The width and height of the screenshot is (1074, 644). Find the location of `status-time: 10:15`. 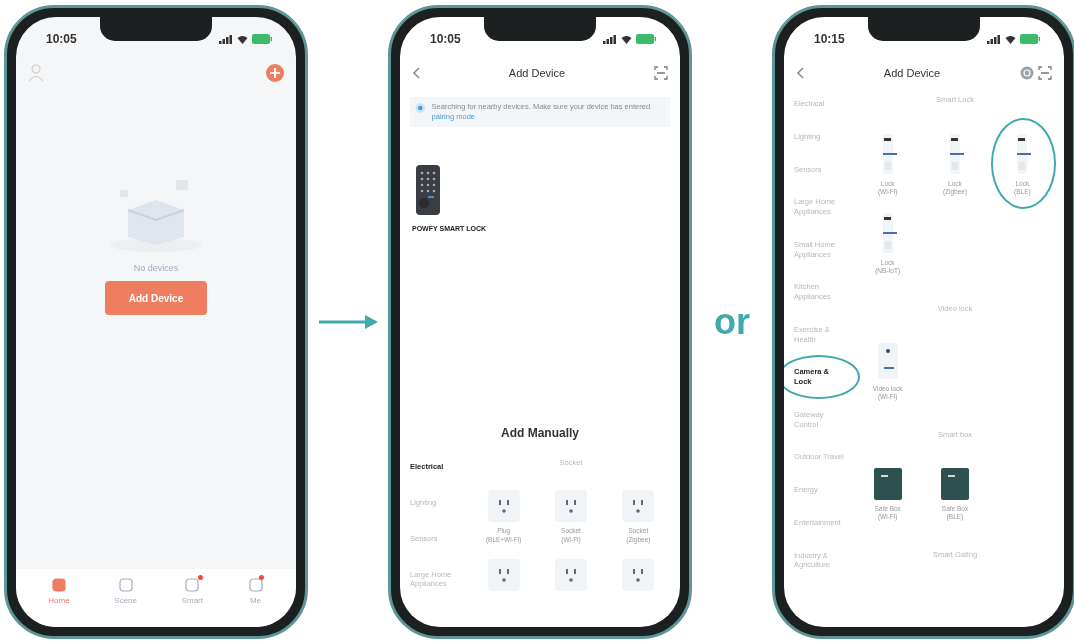

status-time: 10:15 is located at coordinates (829, 39).